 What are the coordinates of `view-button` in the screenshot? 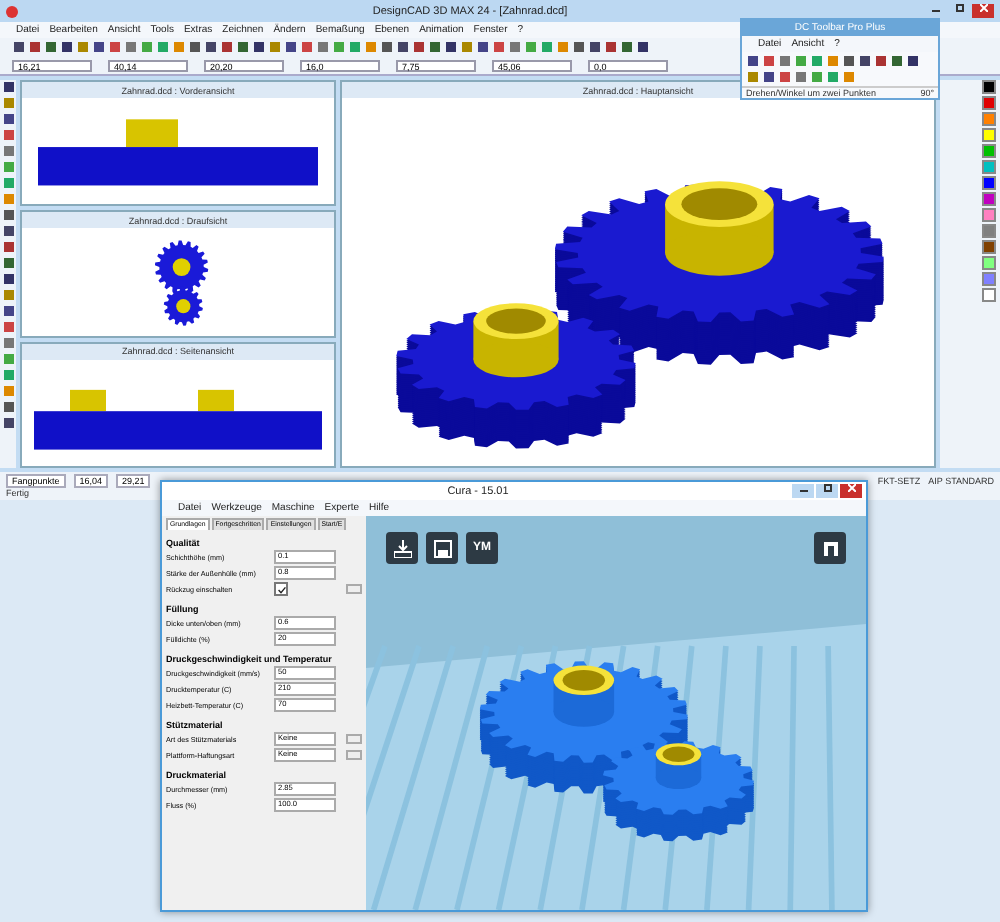 It's located at (830, 548).